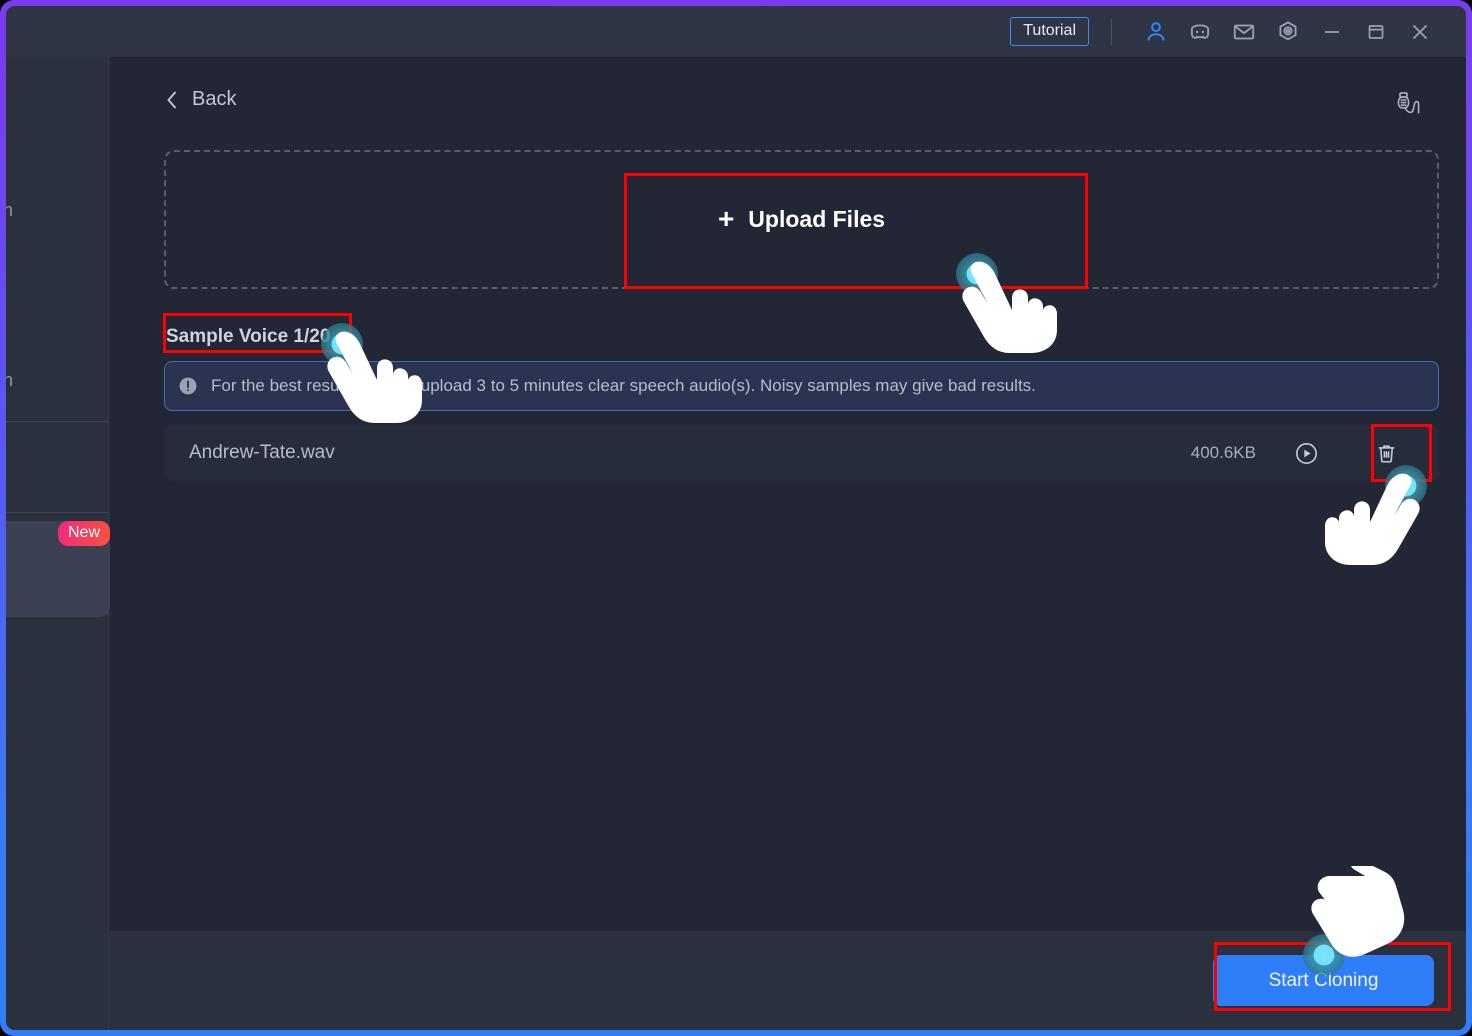 Image resolution: width=1472 pixels, height=1036 pixels. I want to click on sidebar-item-label-1: ch, so click(9, 210).